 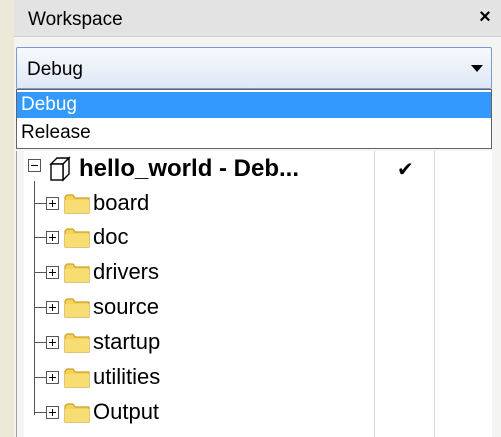 I want to click on tree-item-startup: startup, so click(x=258, y=342).